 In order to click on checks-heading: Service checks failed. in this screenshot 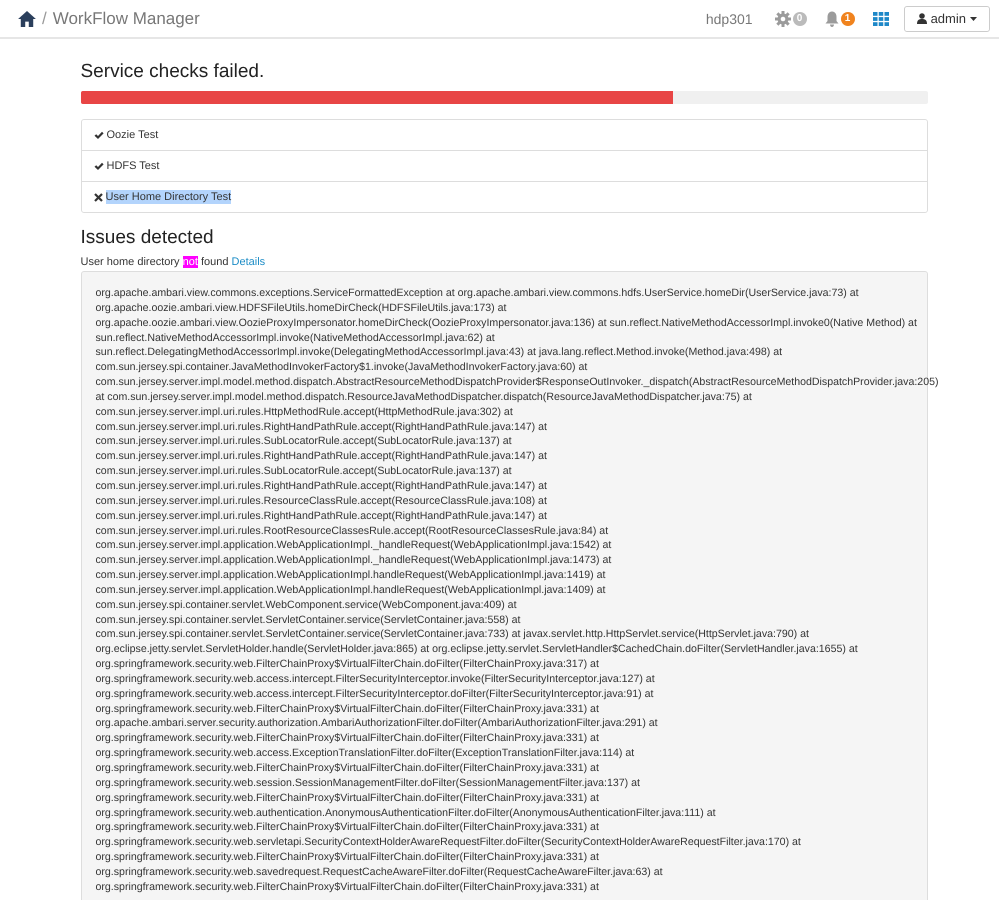, I will do `click(173, 72)`.